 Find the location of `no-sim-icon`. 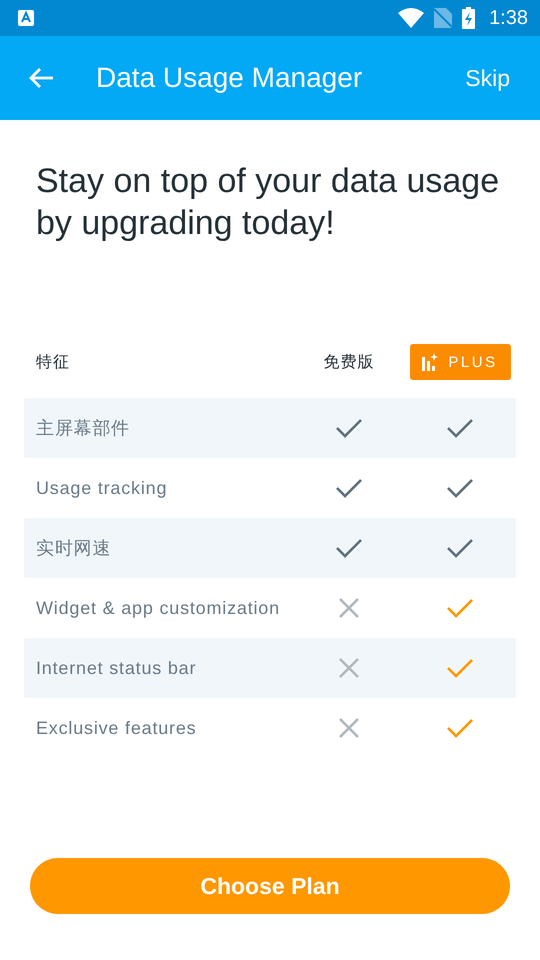

no-sim-icon is located at coordinates (443, 18).